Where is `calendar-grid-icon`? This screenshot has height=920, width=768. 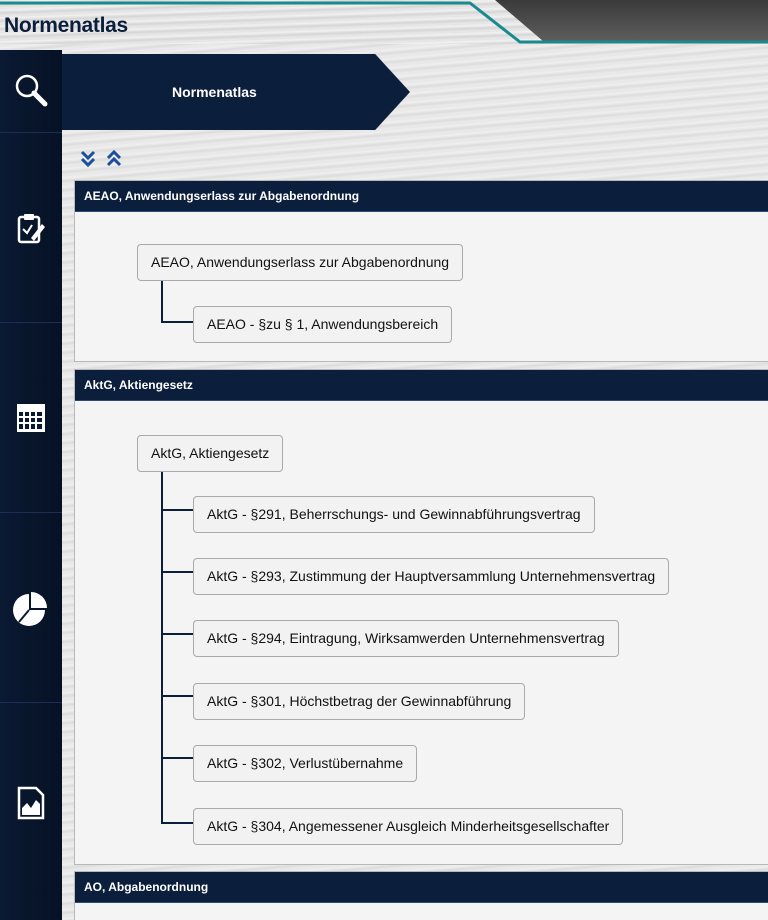 calendar-grid-icon is located at coordinates (31, 418).